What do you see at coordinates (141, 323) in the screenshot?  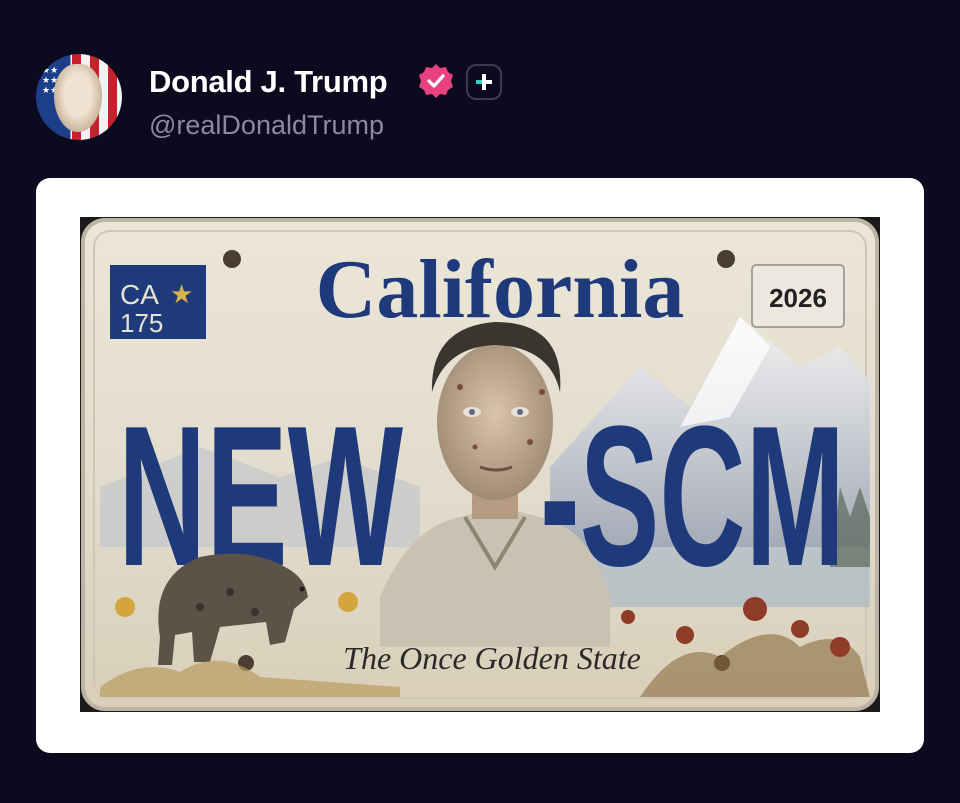 I see `ca-badge-line2: 175` at bounding box center [141, 323].